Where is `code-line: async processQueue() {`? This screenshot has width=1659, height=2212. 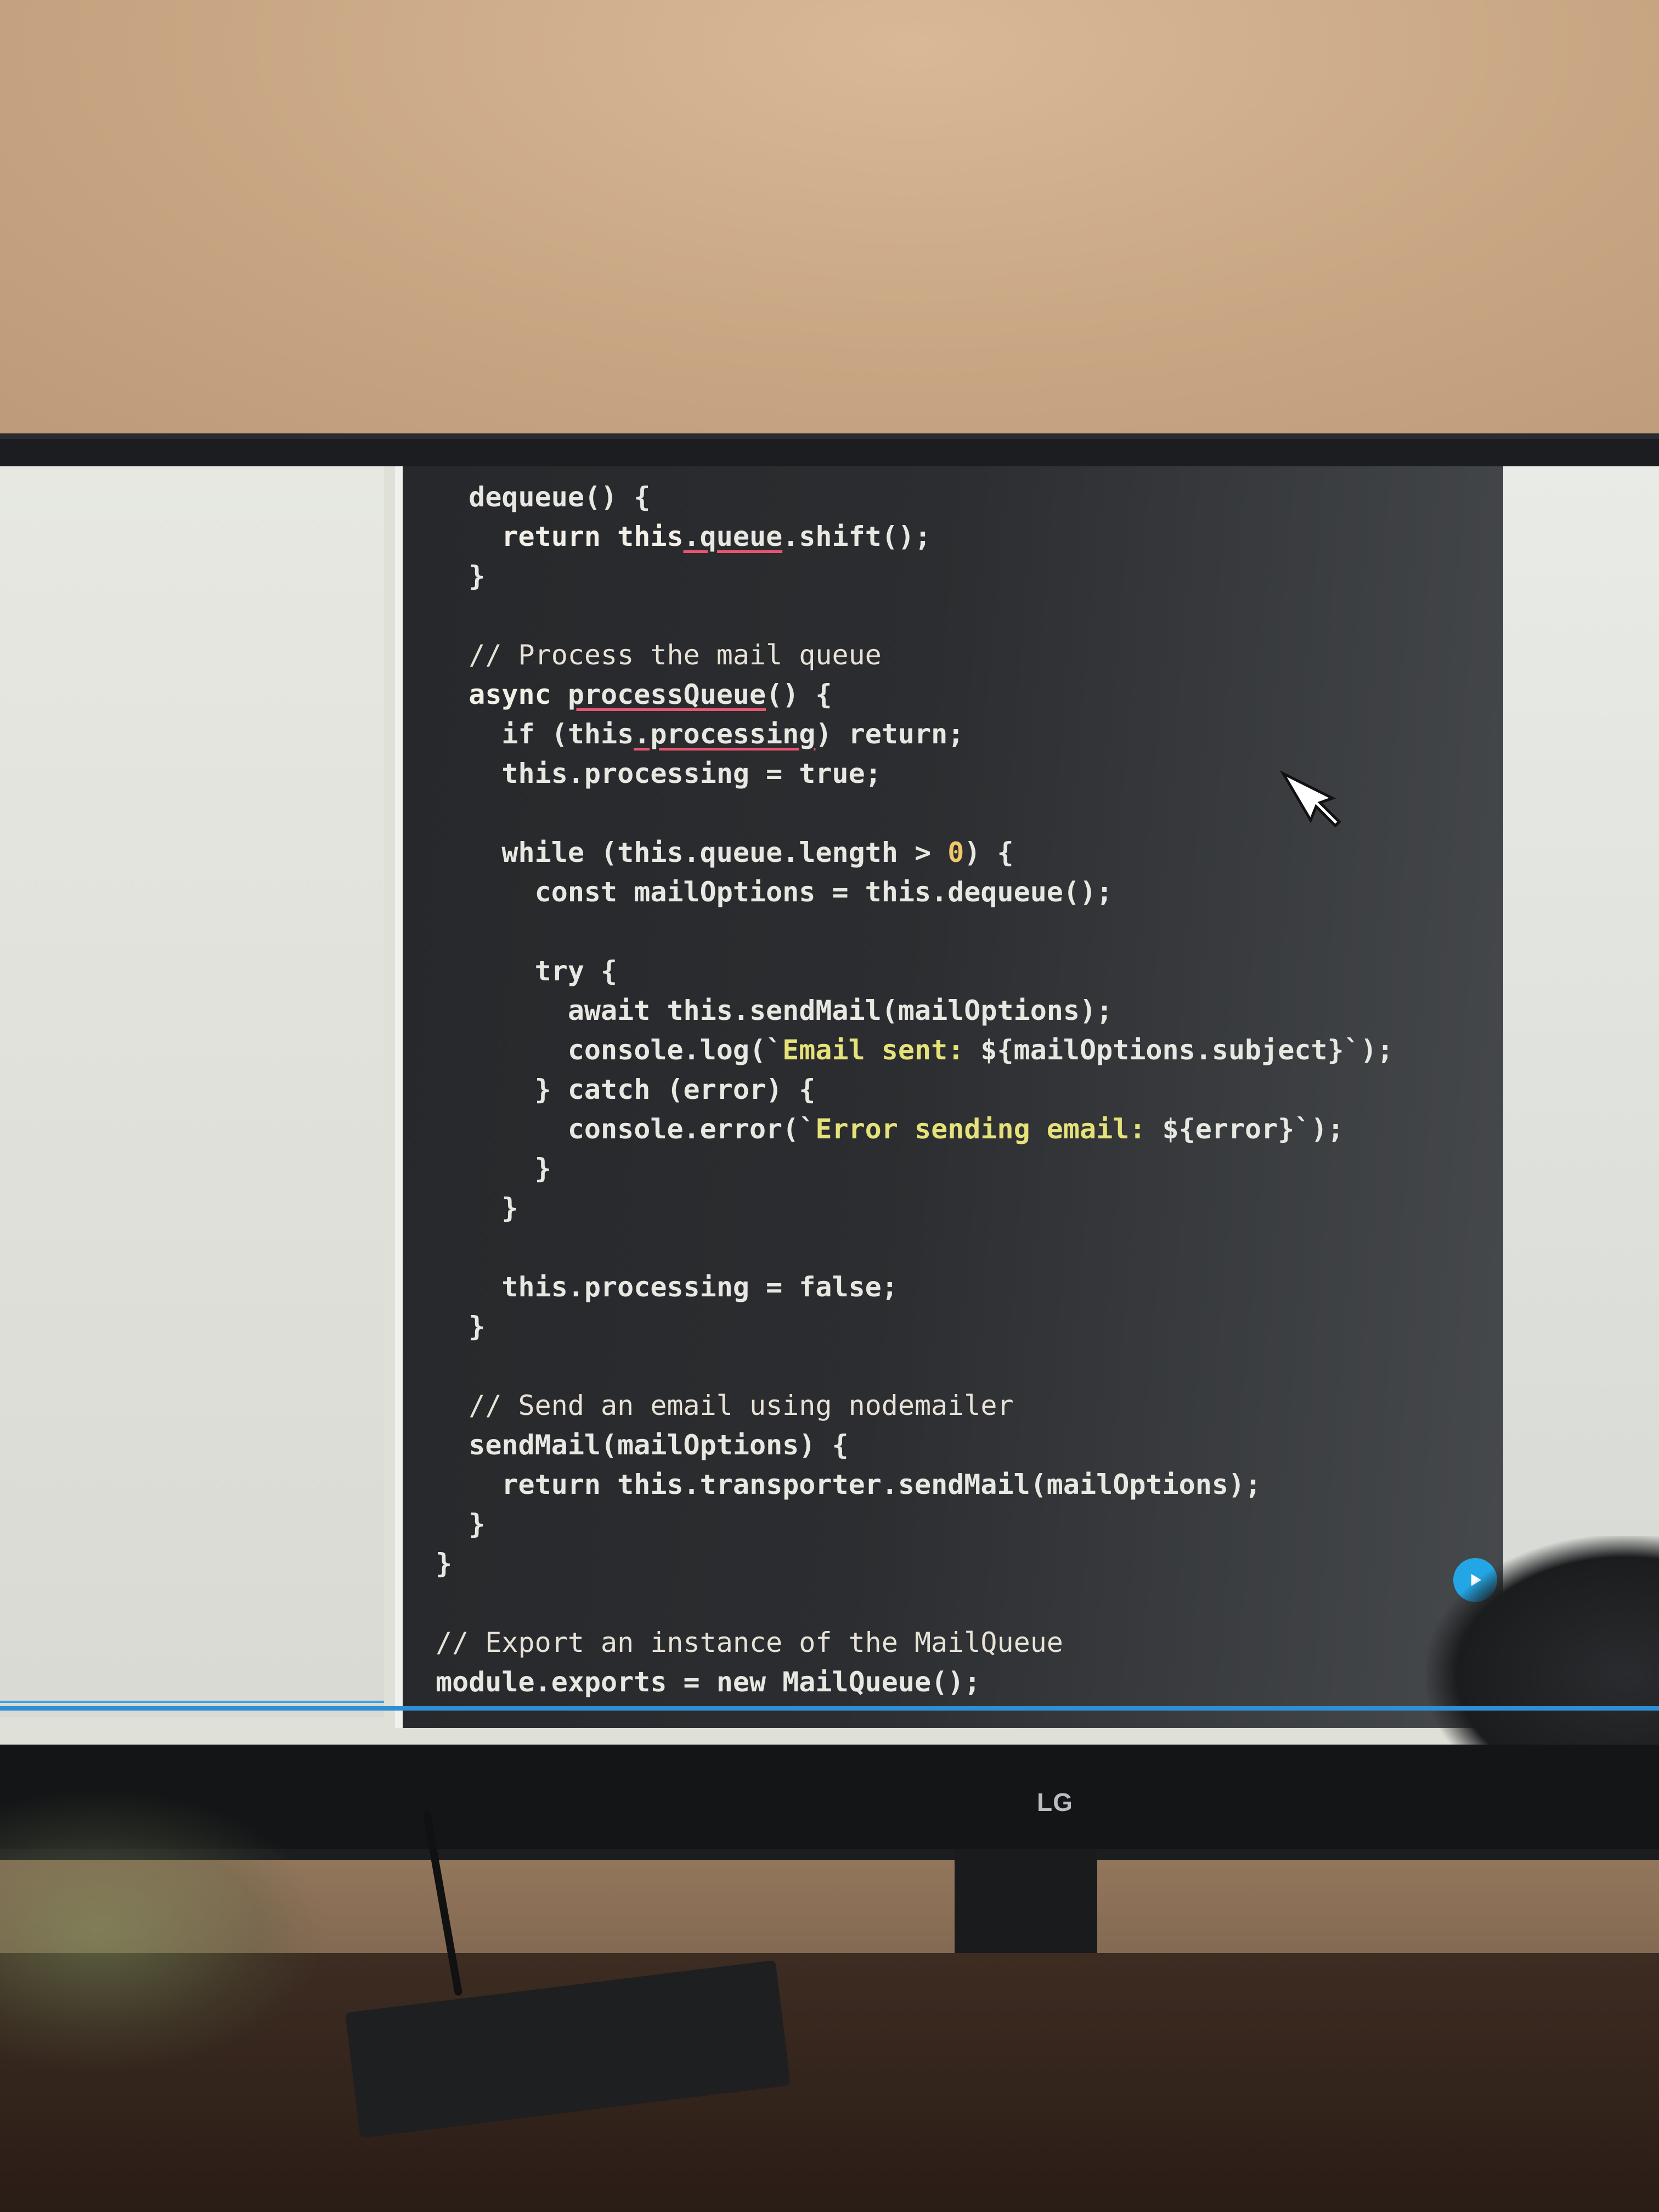
code-line: async processQueue() { is located at coordinates (914, 694).